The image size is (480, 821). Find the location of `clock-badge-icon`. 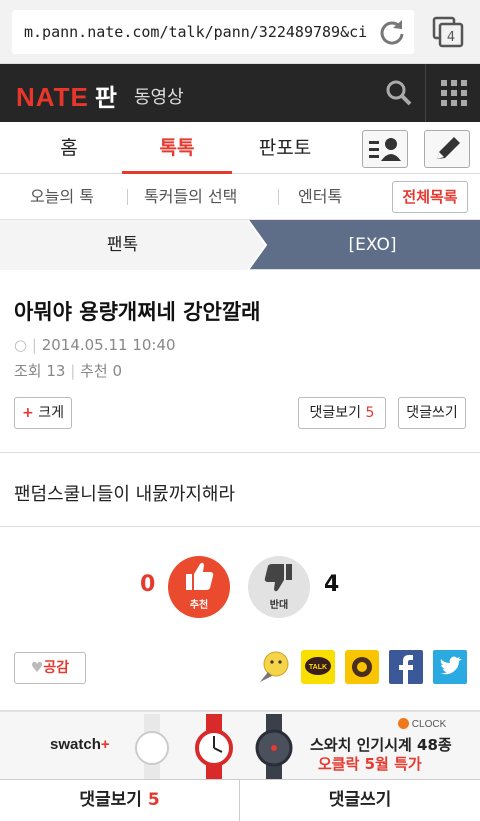

clock-badge-icon is located at coordinates (403, 723).